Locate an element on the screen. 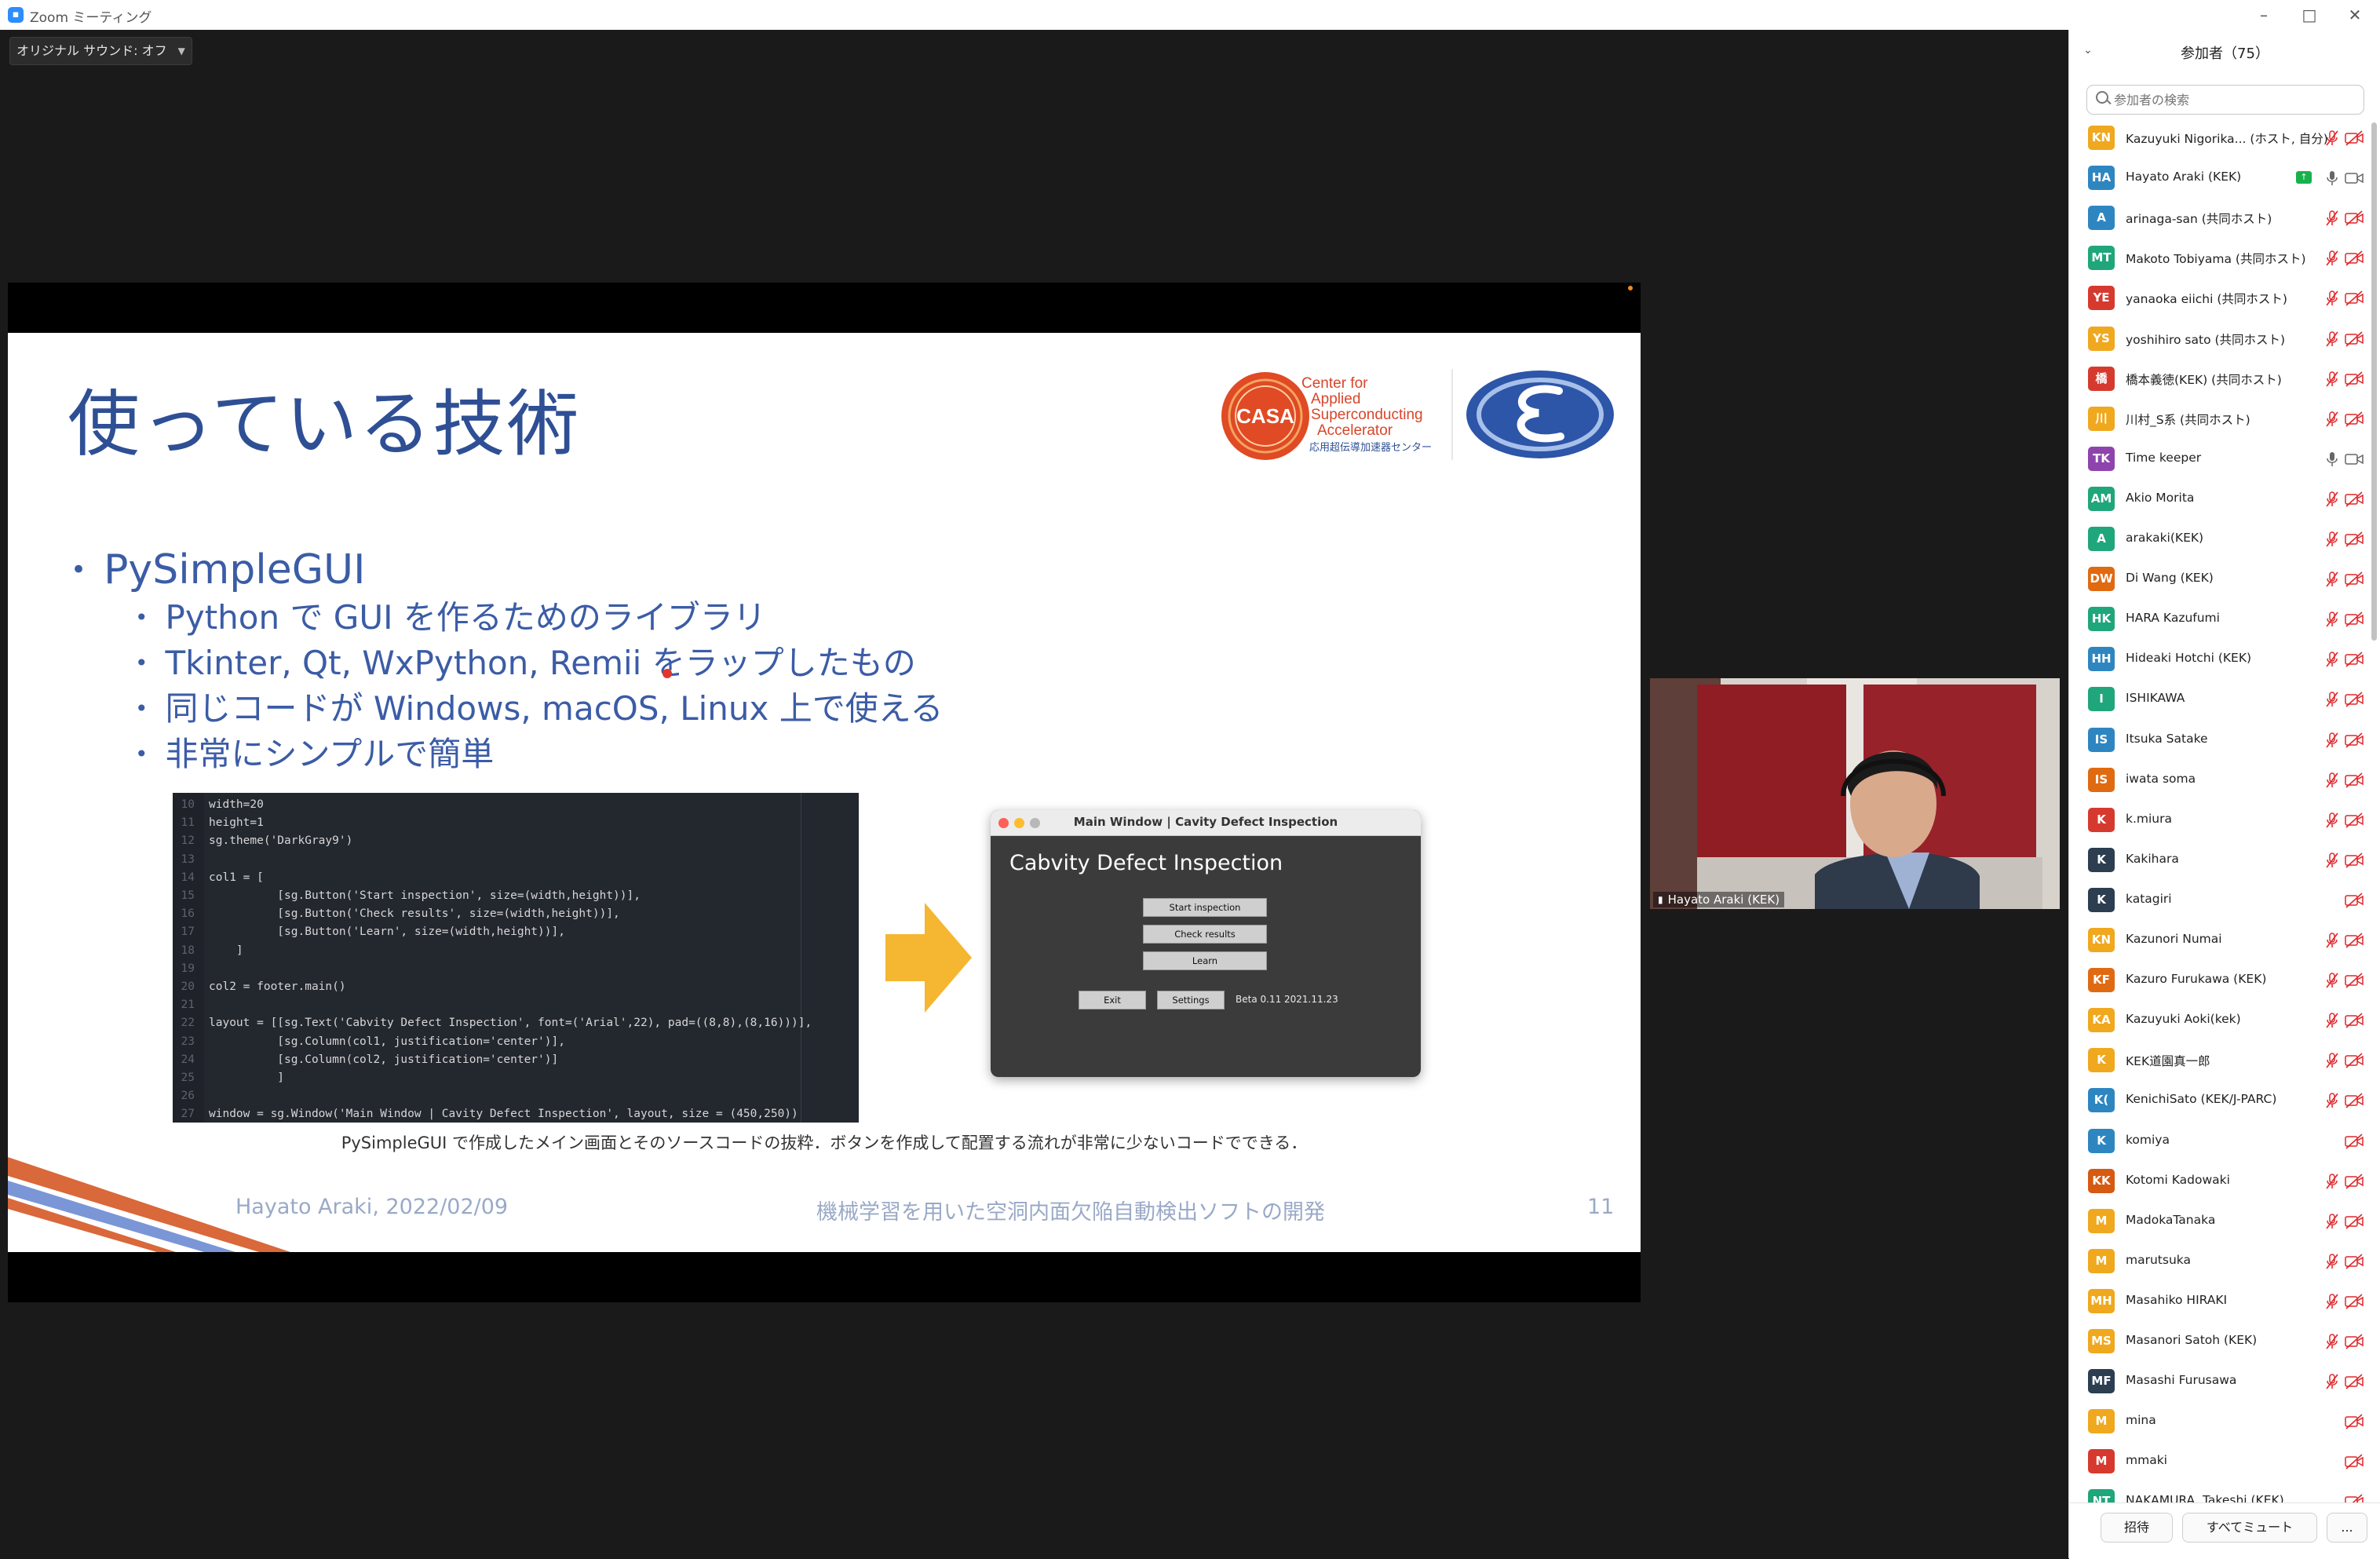 The image size is (2380, 1559). video-tile: ▮ Hayato Araki (KEK) is located at coordinates (1855, 793).